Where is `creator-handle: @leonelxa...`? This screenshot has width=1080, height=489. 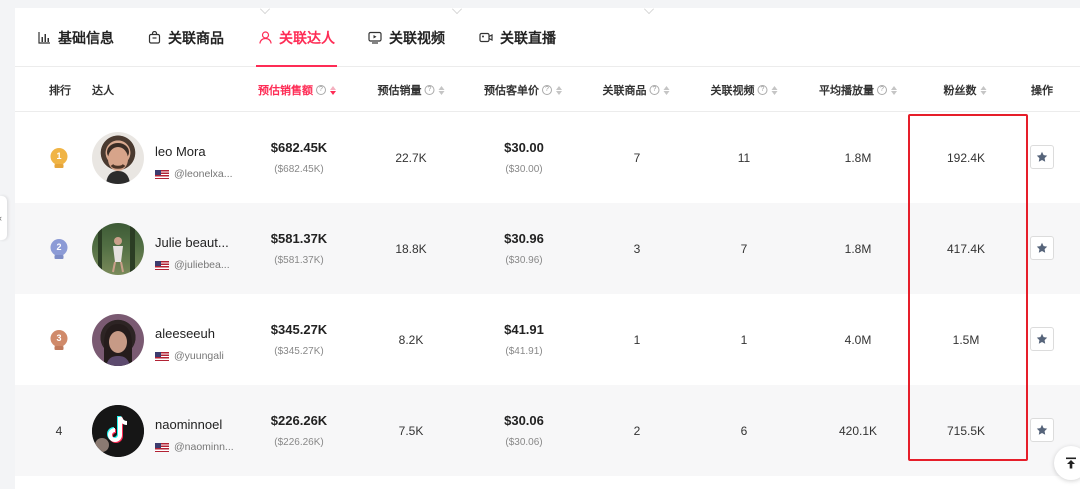 creator-handle: @leonelxa... is located at coordinates (194, 174).